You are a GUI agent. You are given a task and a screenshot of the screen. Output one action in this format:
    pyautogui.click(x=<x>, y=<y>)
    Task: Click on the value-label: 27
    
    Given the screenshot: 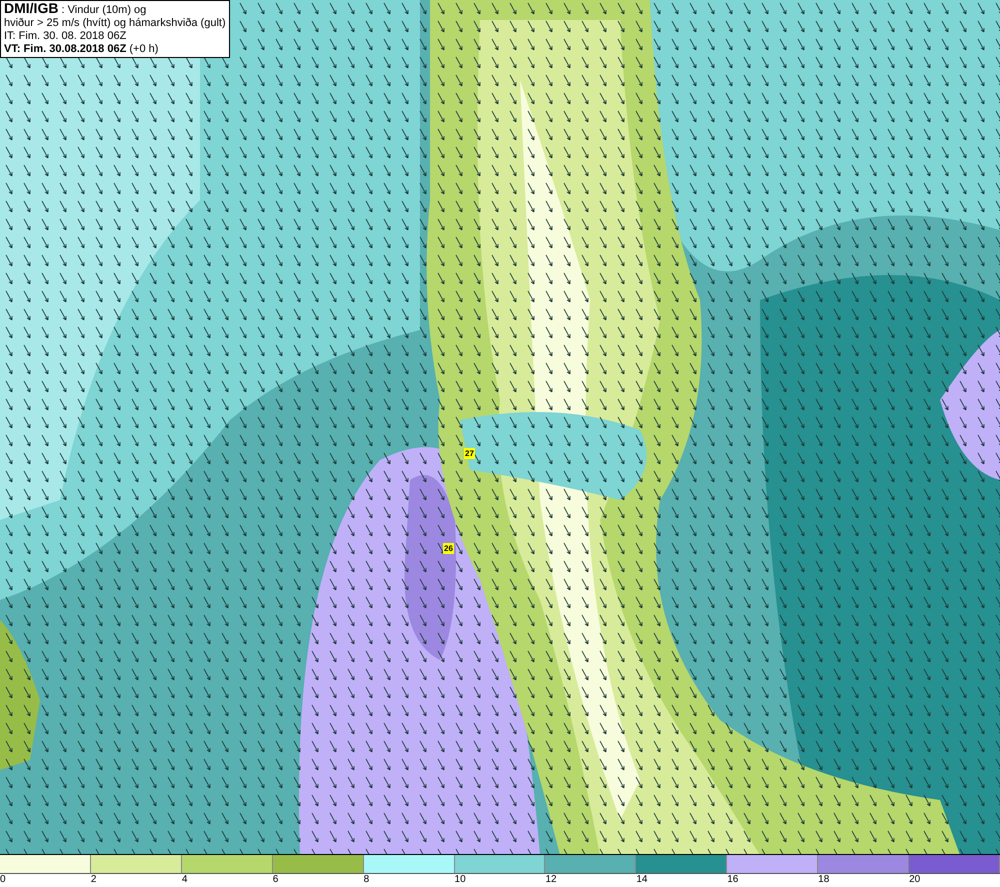 What is the action you would take?
    pyautogui.click(x=469, y=453)
    